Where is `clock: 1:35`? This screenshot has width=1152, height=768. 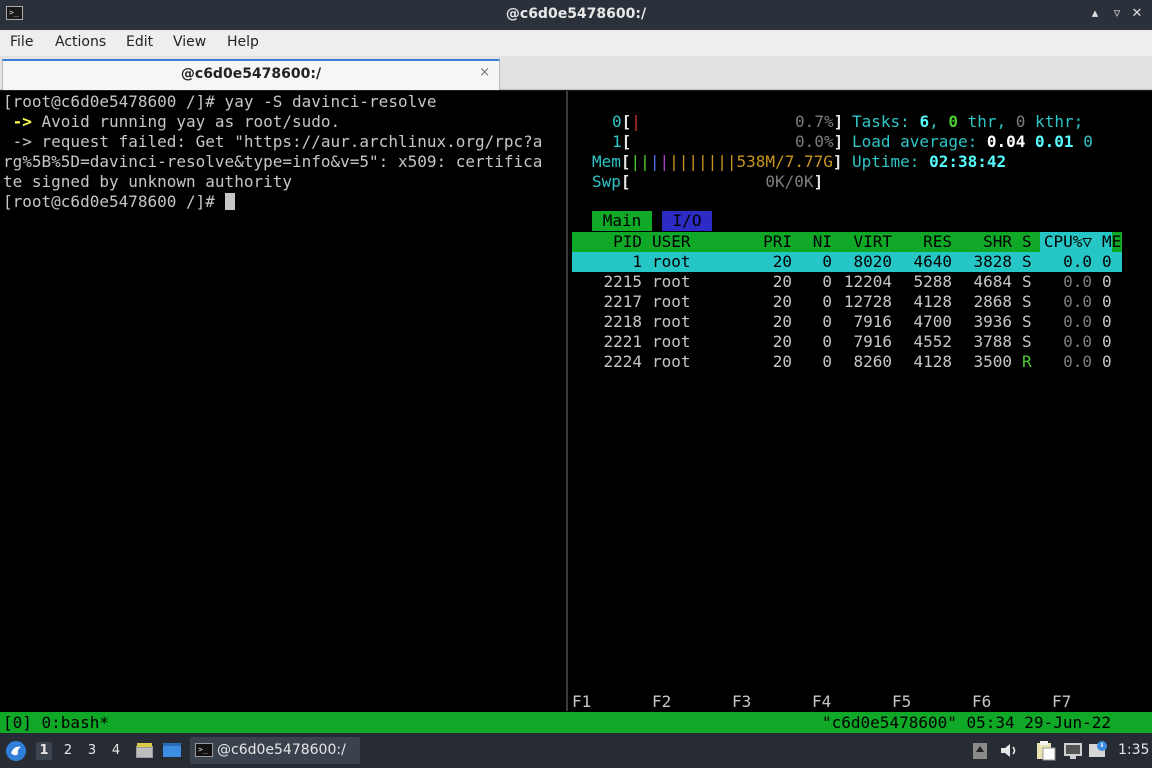 clock: 1:35 is located at coordinates (1133, 750).